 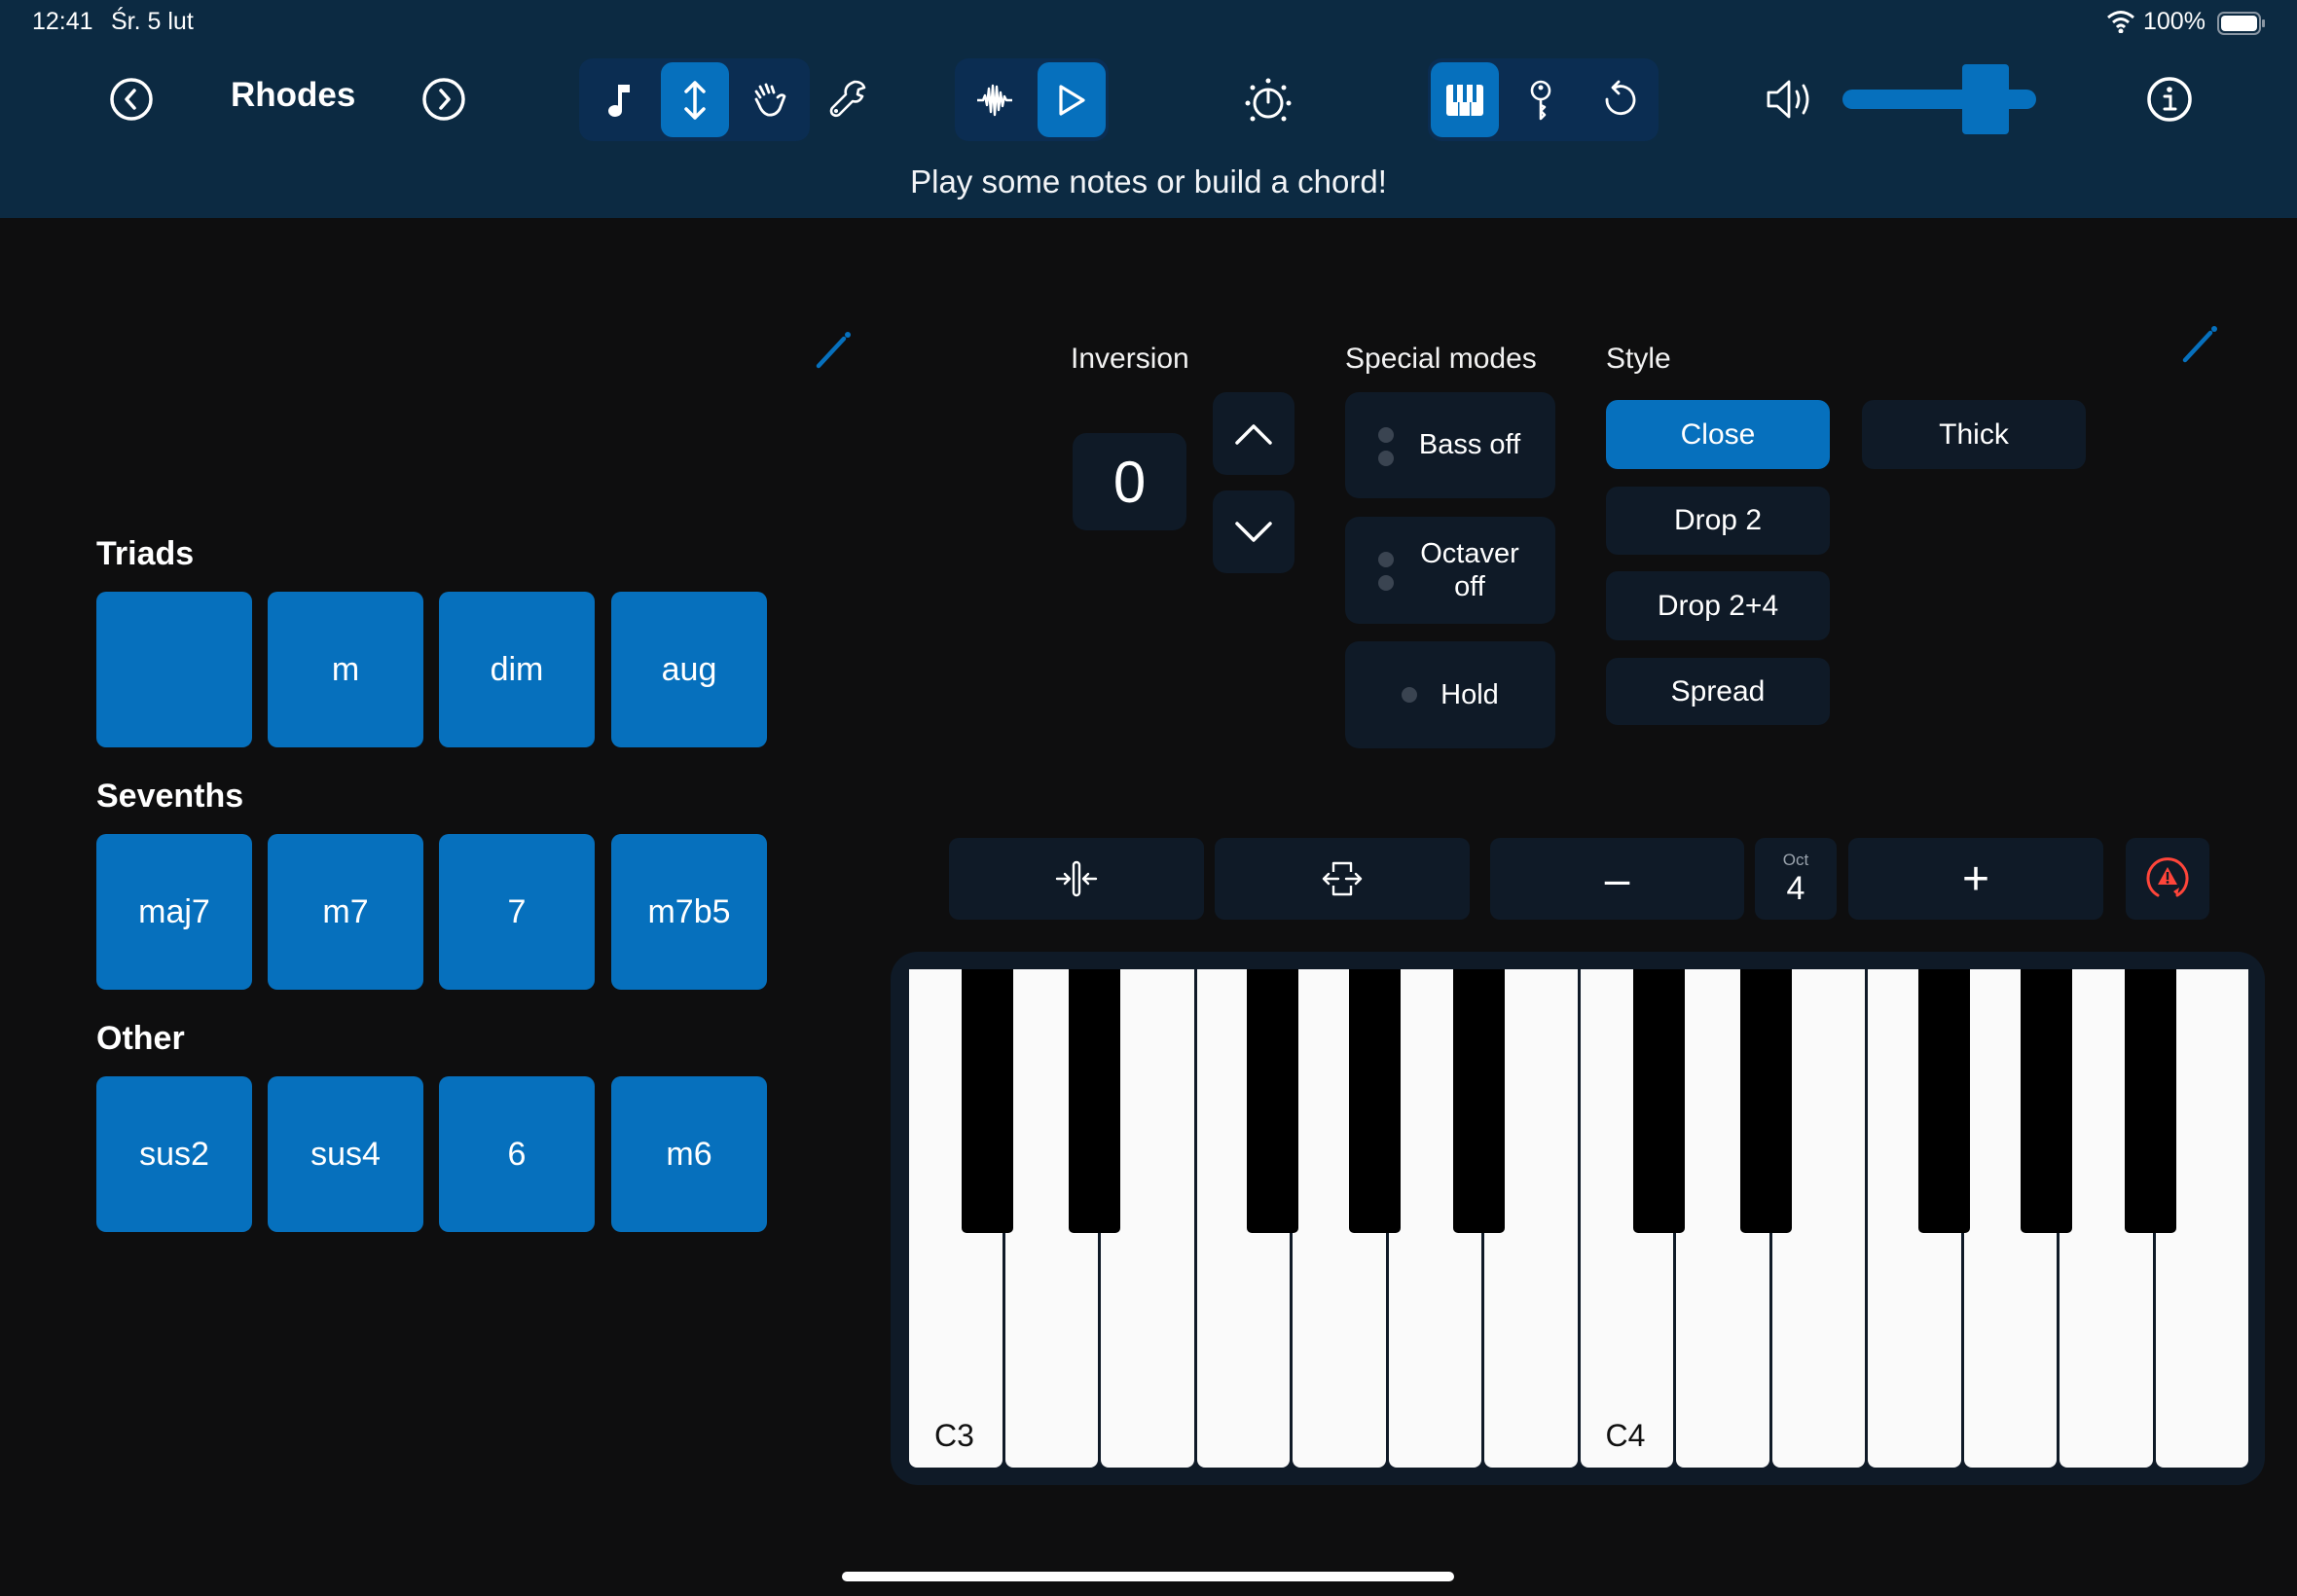 What do you see at coordinates (1095, 1101) in the screenshot?
I see `black-key-Dsharp3` at bounding box center [1095, 1101].